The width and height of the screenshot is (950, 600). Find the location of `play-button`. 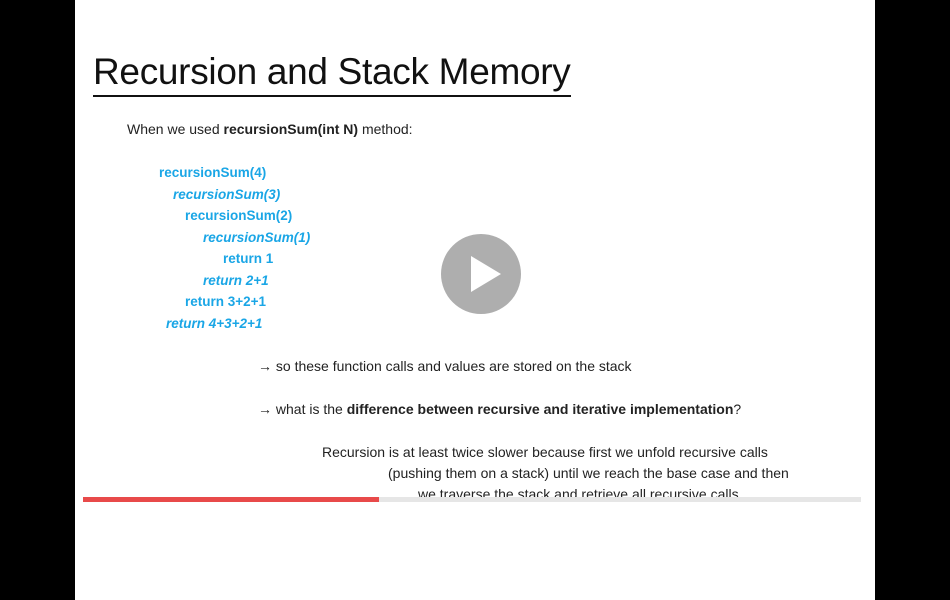

play-button is located at coordinates (481, 274).